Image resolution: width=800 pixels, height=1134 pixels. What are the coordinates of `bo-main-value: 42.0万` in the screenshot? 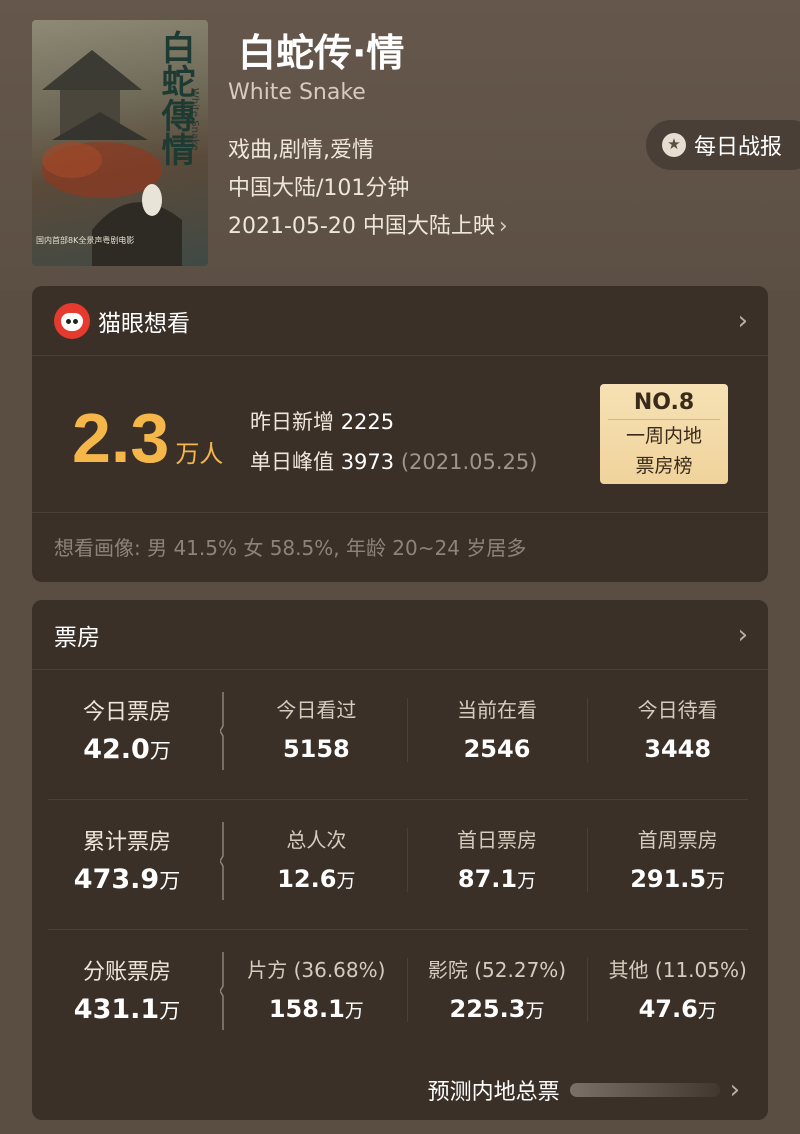 It's located at (127, 749).